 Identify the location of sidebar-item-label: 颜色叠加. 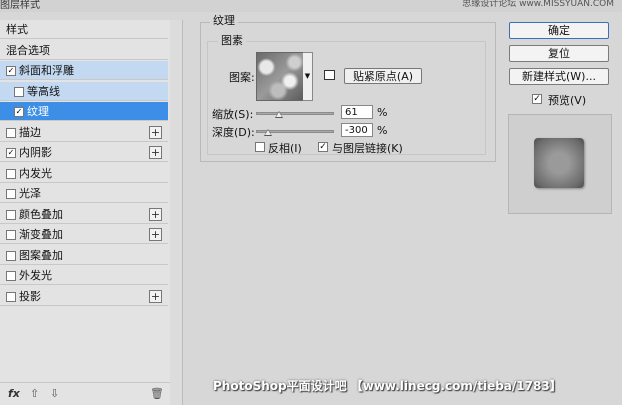
(41, 214).